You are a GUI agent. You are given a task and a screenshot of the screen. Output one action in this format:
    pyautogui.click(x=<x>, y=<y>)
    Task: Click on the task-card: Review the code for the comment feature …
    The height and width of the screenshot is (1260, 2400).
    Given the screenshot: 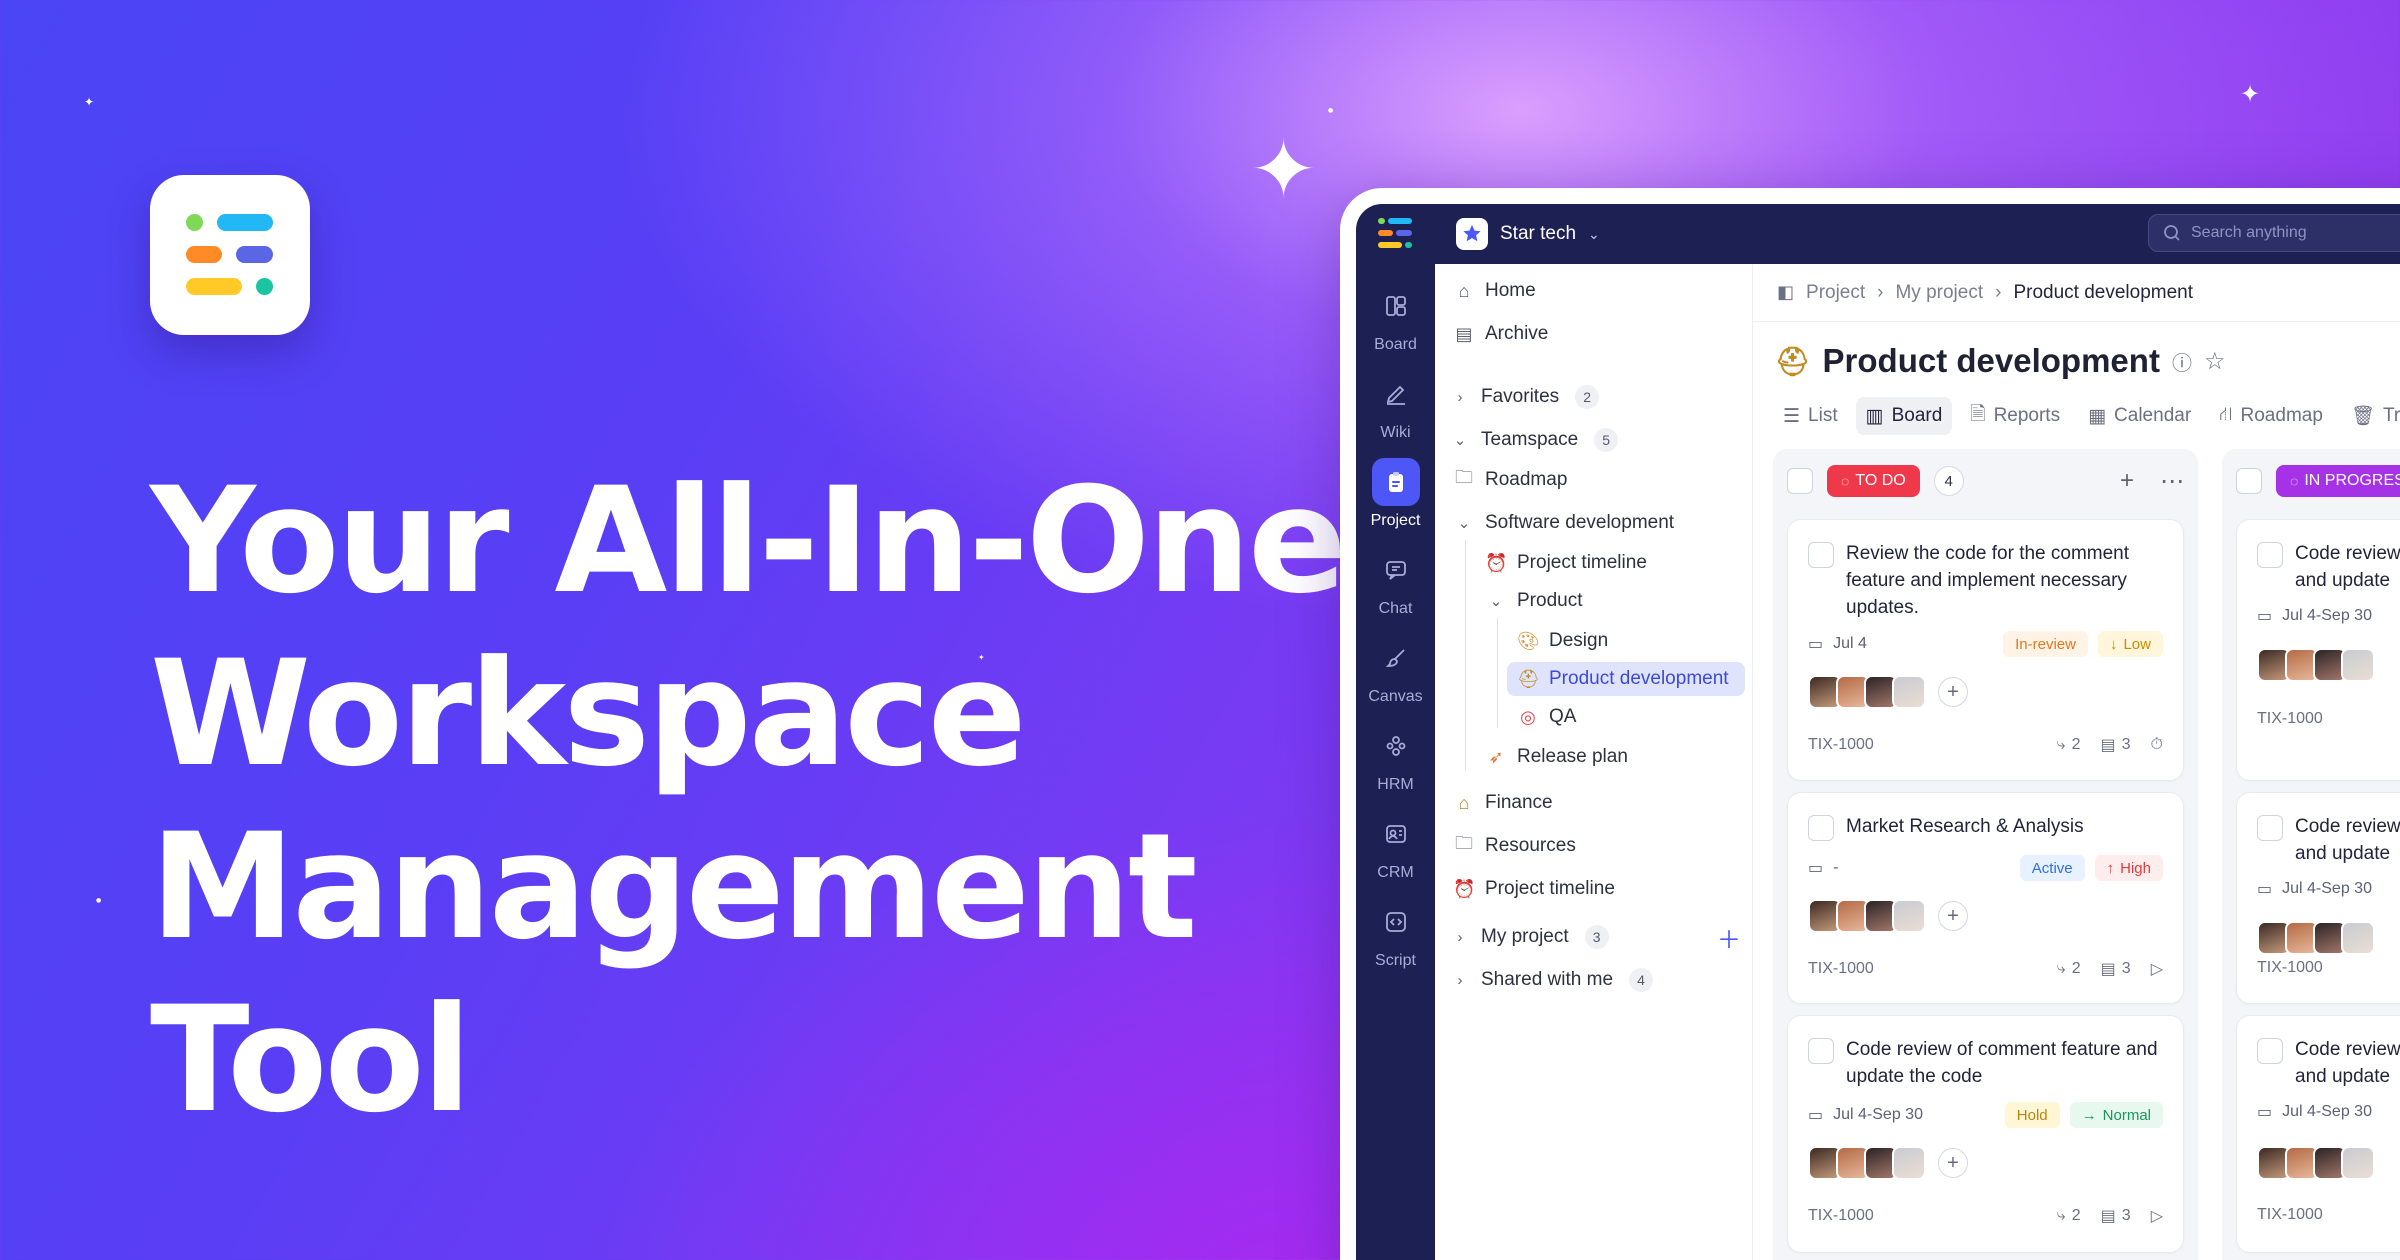 What is the action you would take?
    pyautogui.click(x=1985, y=650)
    